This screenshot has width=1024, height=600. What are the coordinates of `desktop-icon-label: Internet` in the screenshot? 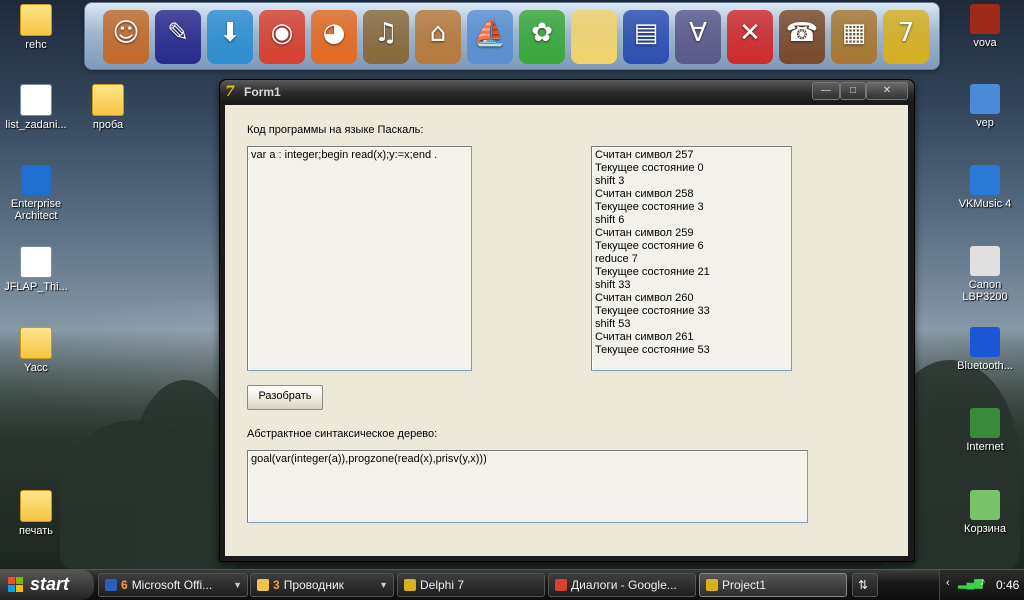 It's located at (985, 447).